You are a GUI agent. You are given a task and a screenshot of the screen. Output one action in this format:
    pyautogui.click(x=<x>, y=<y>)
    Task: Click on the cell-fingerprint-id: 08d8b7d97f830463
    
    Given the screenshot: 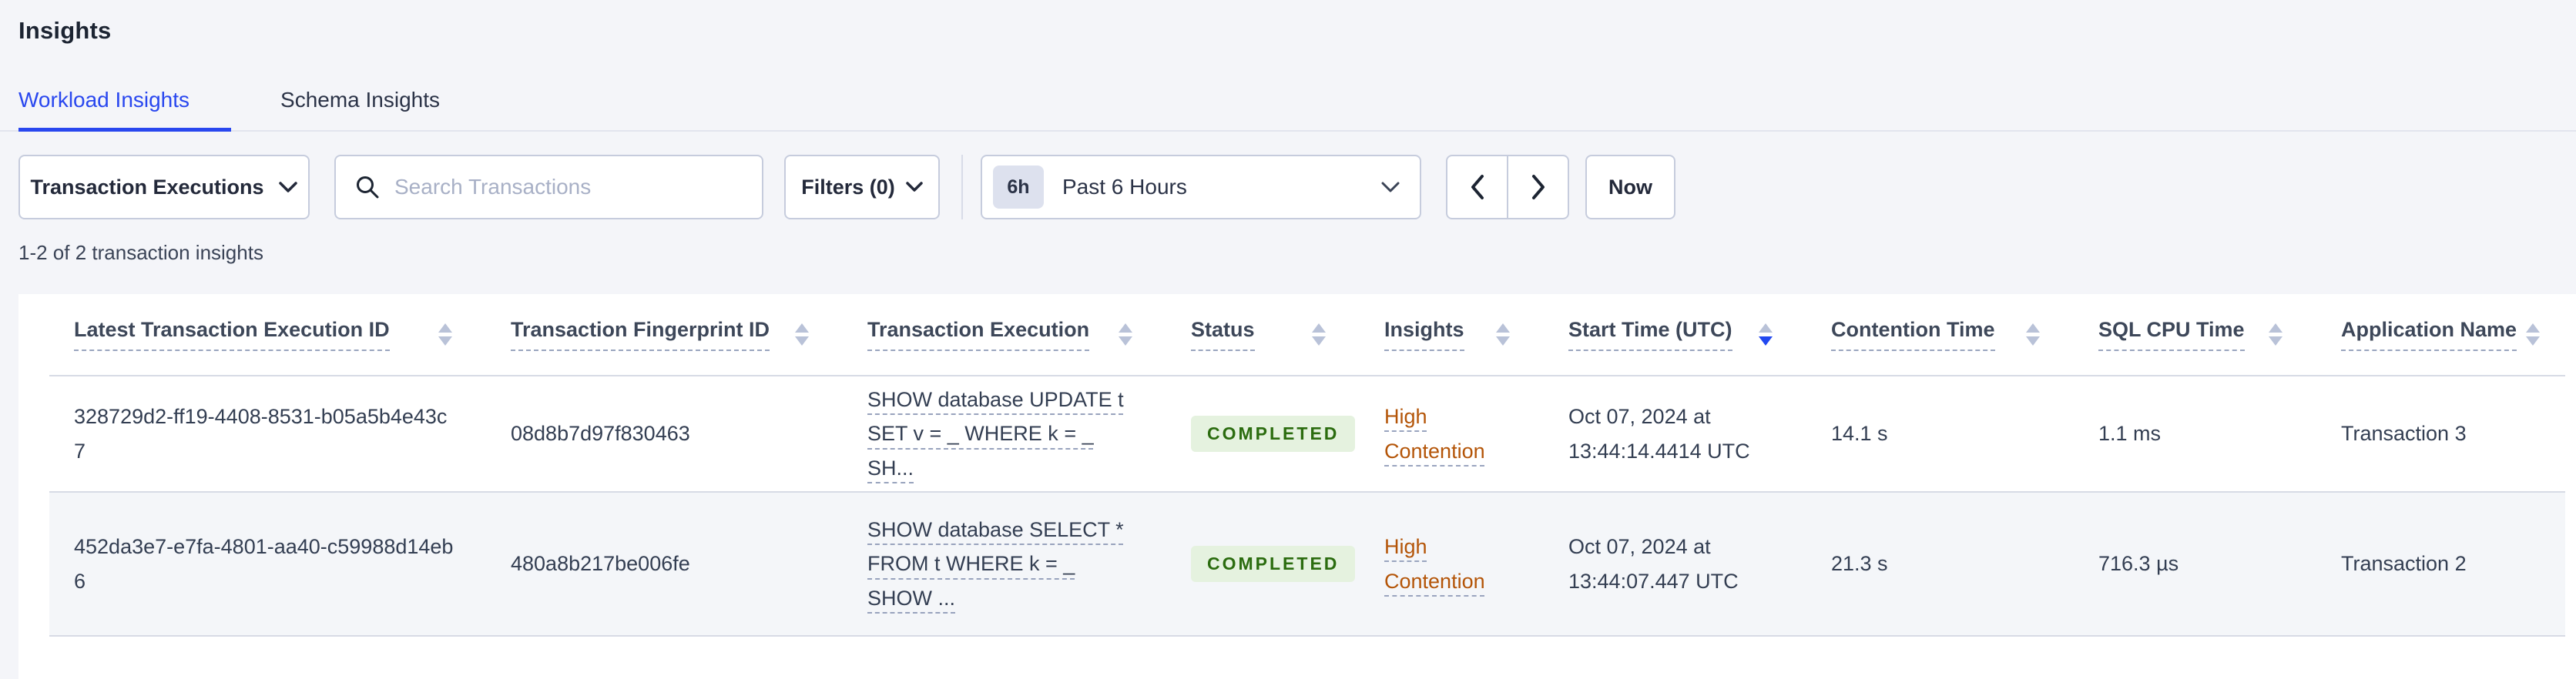 What is the action you would take?
    pyautogui.click(x=664, y=435)
    